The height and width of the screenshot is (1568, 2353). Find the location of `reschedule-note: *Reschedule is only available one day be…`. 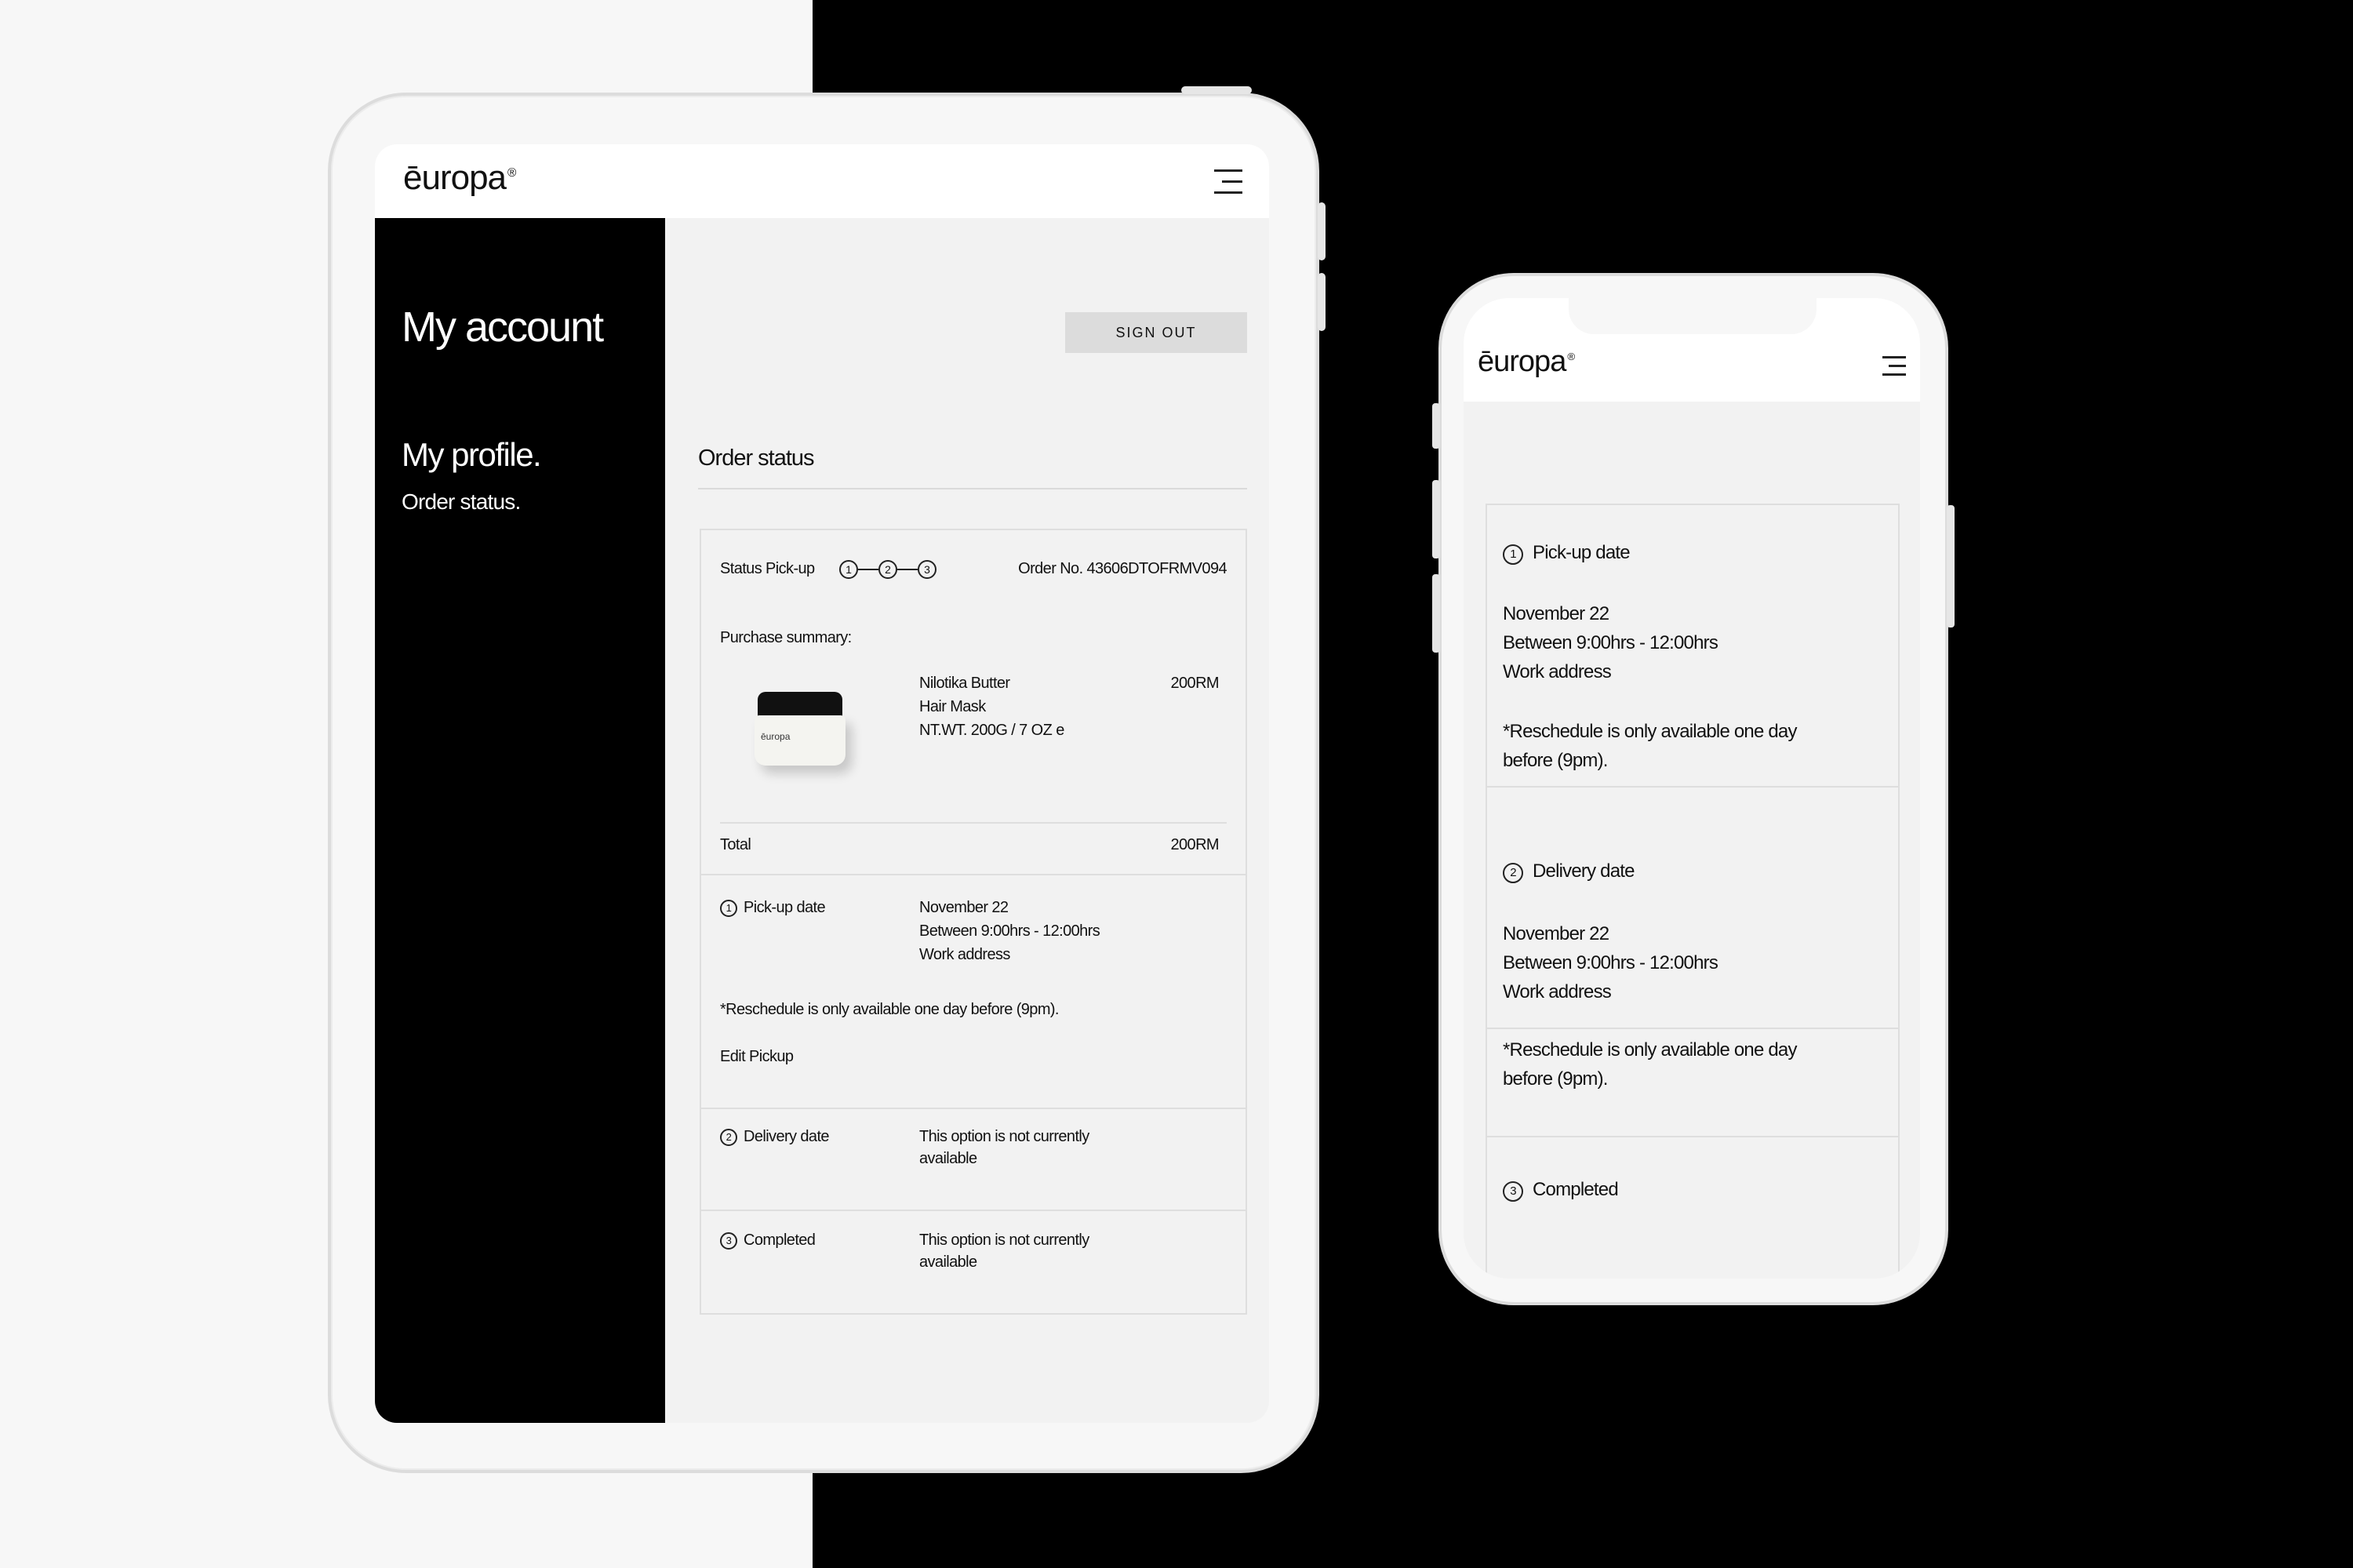

reschedule-note: *Reschedule is only available one day be… is located at coordinates (890, 1009).